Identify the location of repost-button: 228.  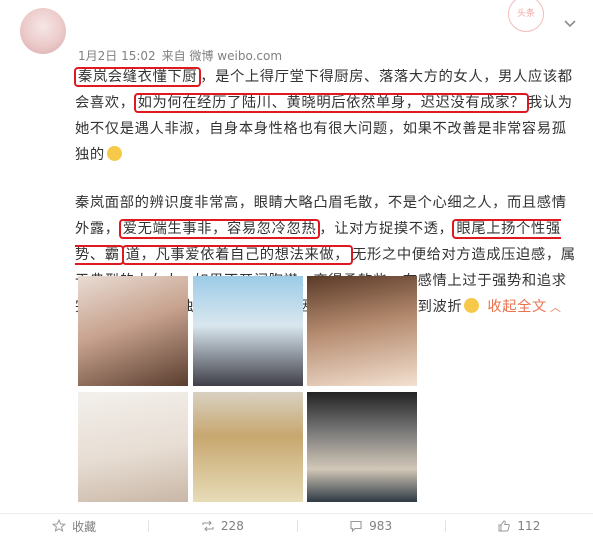
(222, 526).